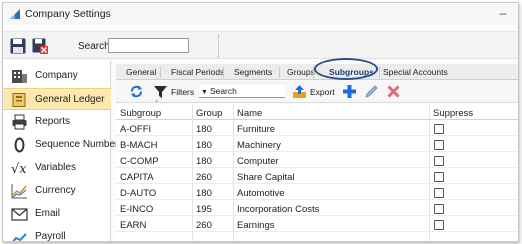 This screenshot has width=522, height=244. What do you see at coordinates (19, 237) in the screenshot?
I see `payroll-icon` at bounding box center [19, 237].